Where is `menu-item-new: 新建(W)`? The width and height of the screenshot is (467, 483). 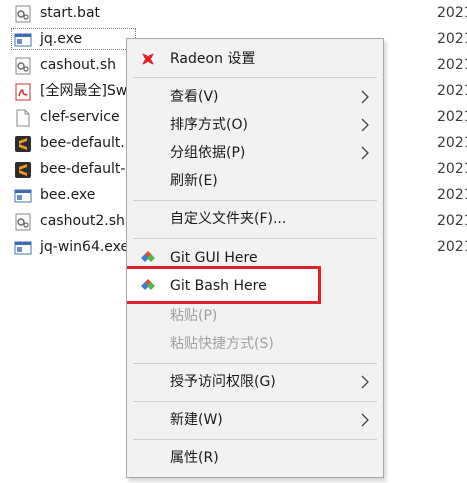
menu-item-new: 新建(W) is located at coordinates (255, 420).